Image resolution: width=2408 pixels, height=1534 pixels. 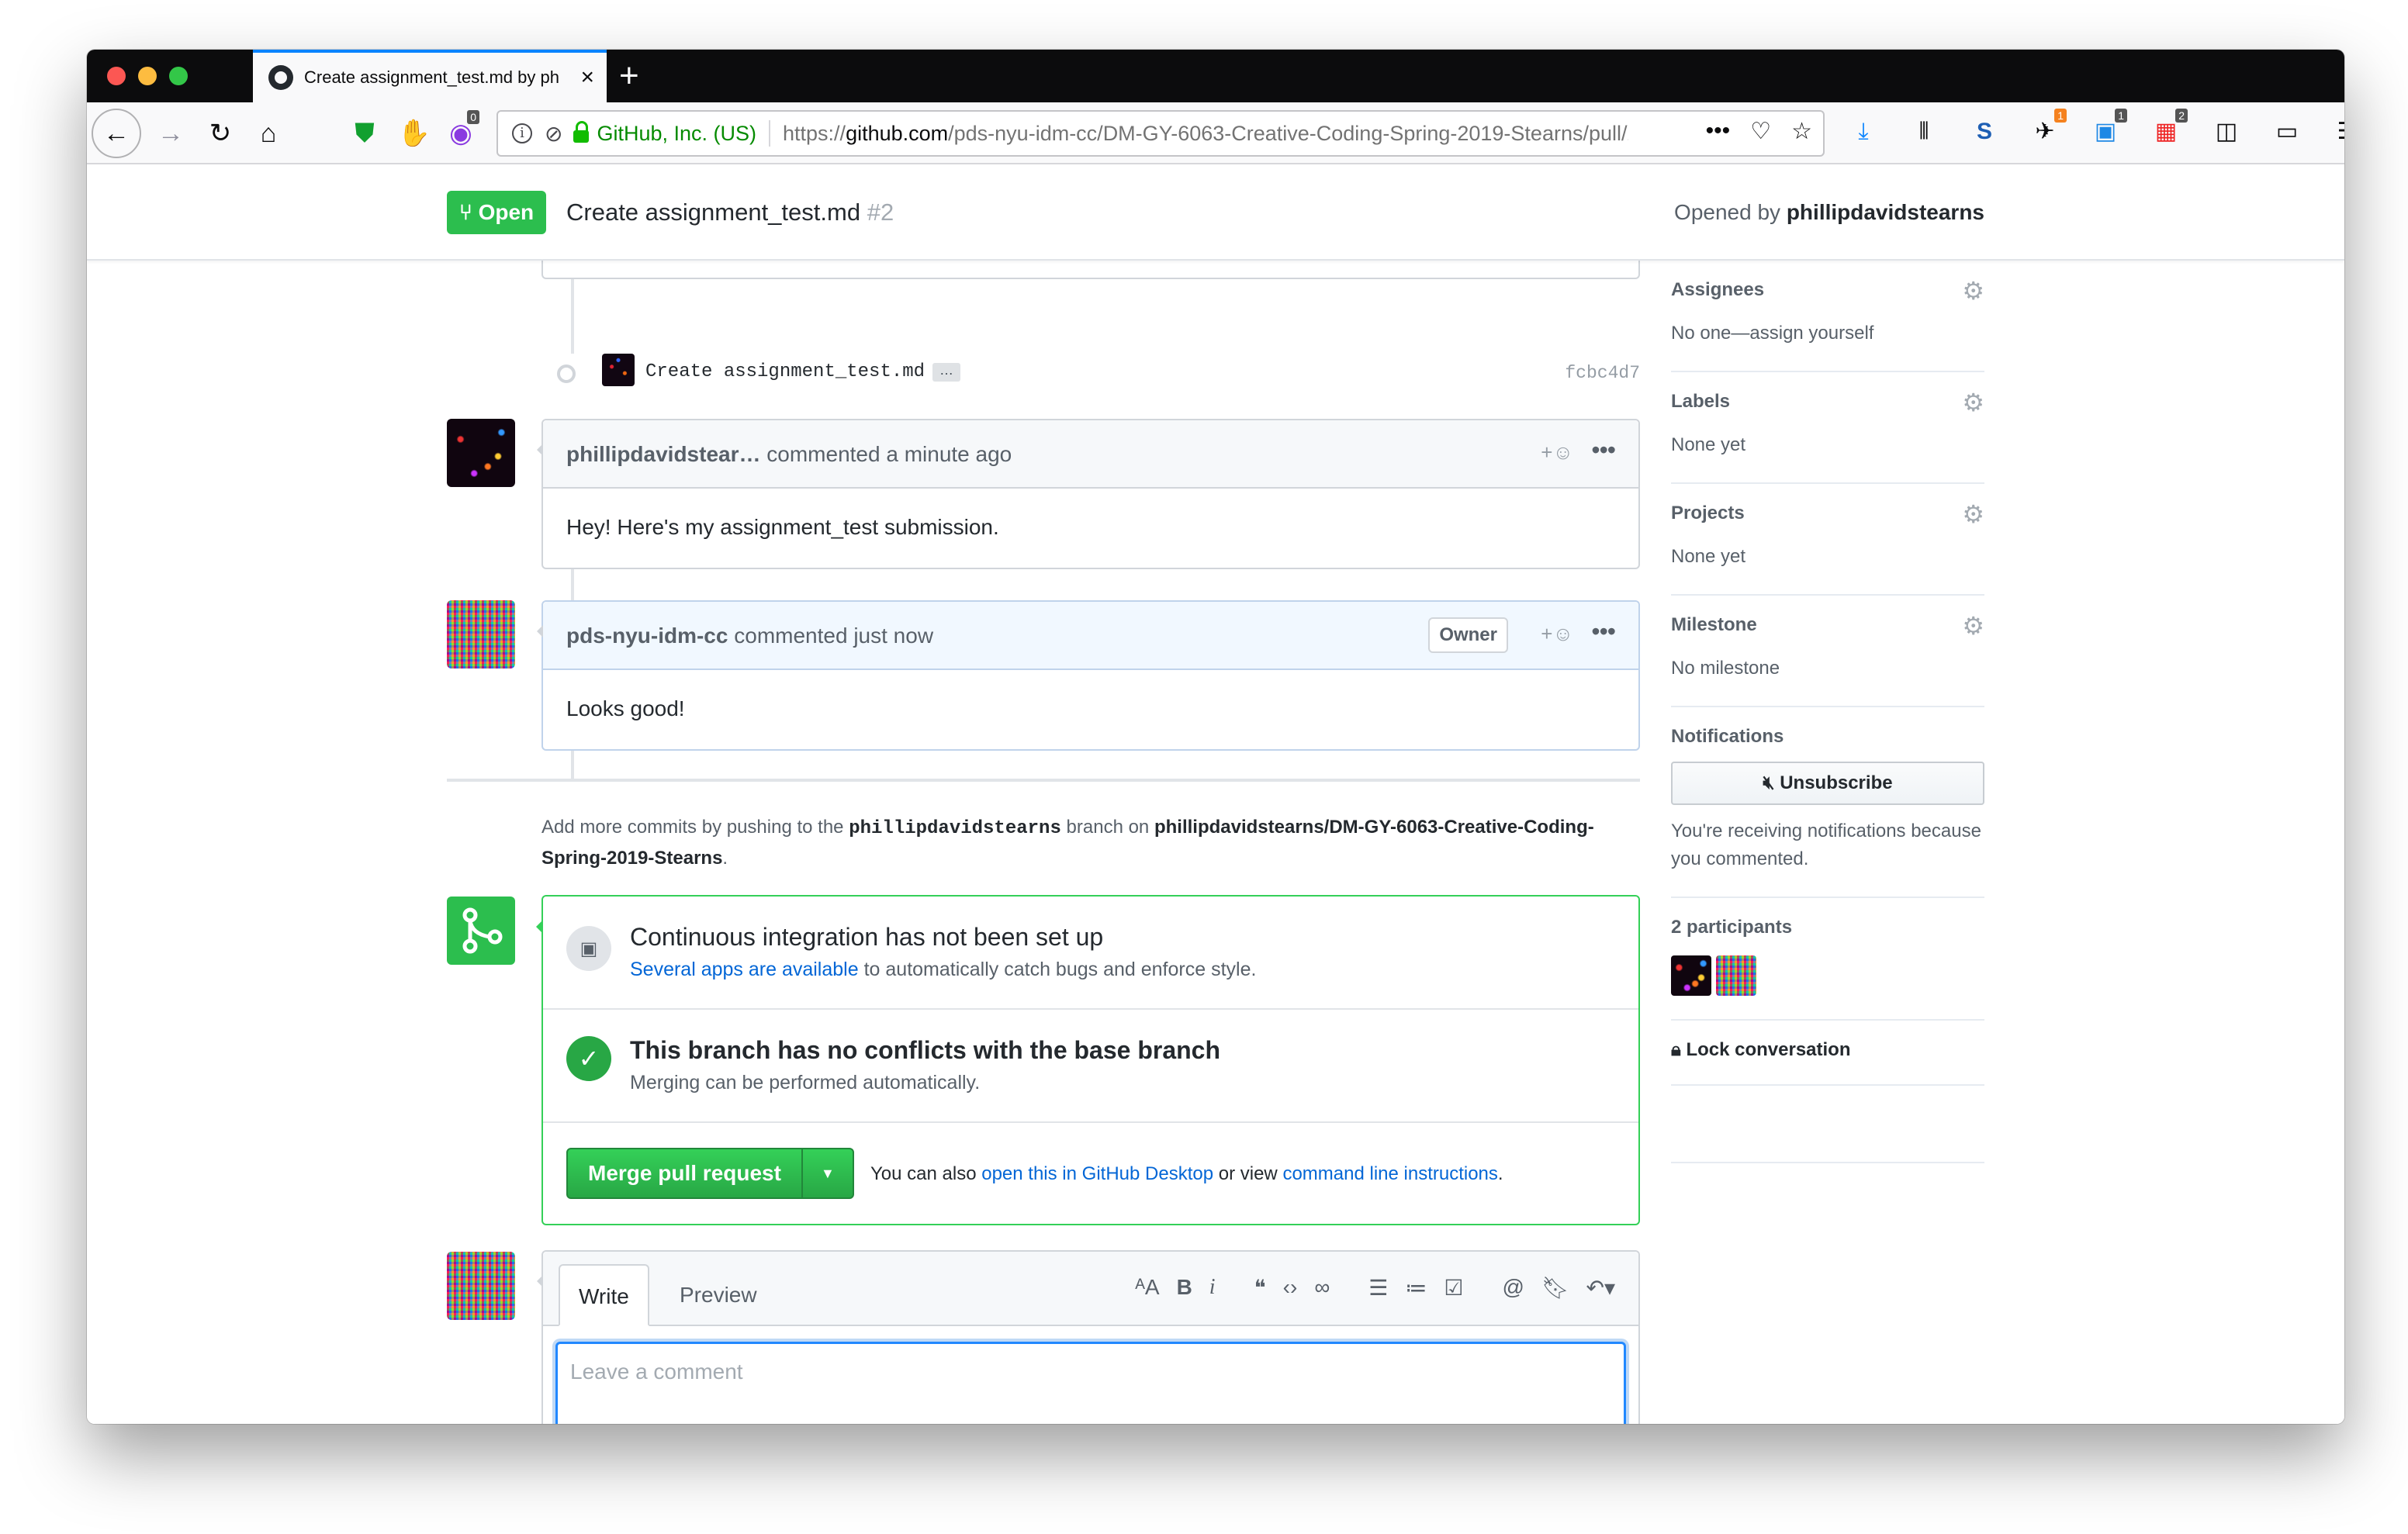 What do you see at coordinates (744, 969) in the screenshot?
I see `ci-apps-link: Several apps are available` at bounding box center [744, 969].